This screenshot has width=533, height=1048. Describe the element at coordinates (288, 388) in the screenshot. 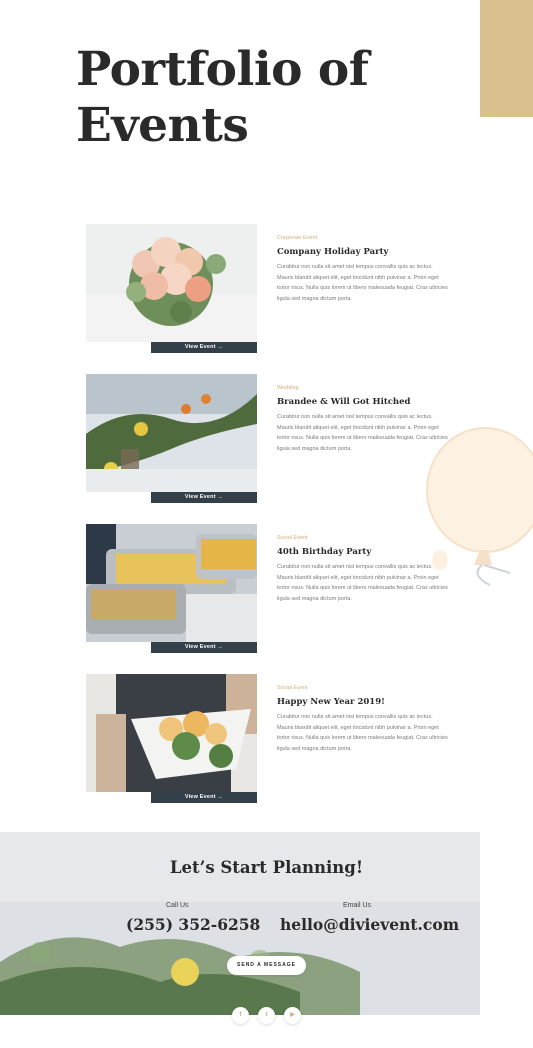

I see `event-category: Wedding` at that location.